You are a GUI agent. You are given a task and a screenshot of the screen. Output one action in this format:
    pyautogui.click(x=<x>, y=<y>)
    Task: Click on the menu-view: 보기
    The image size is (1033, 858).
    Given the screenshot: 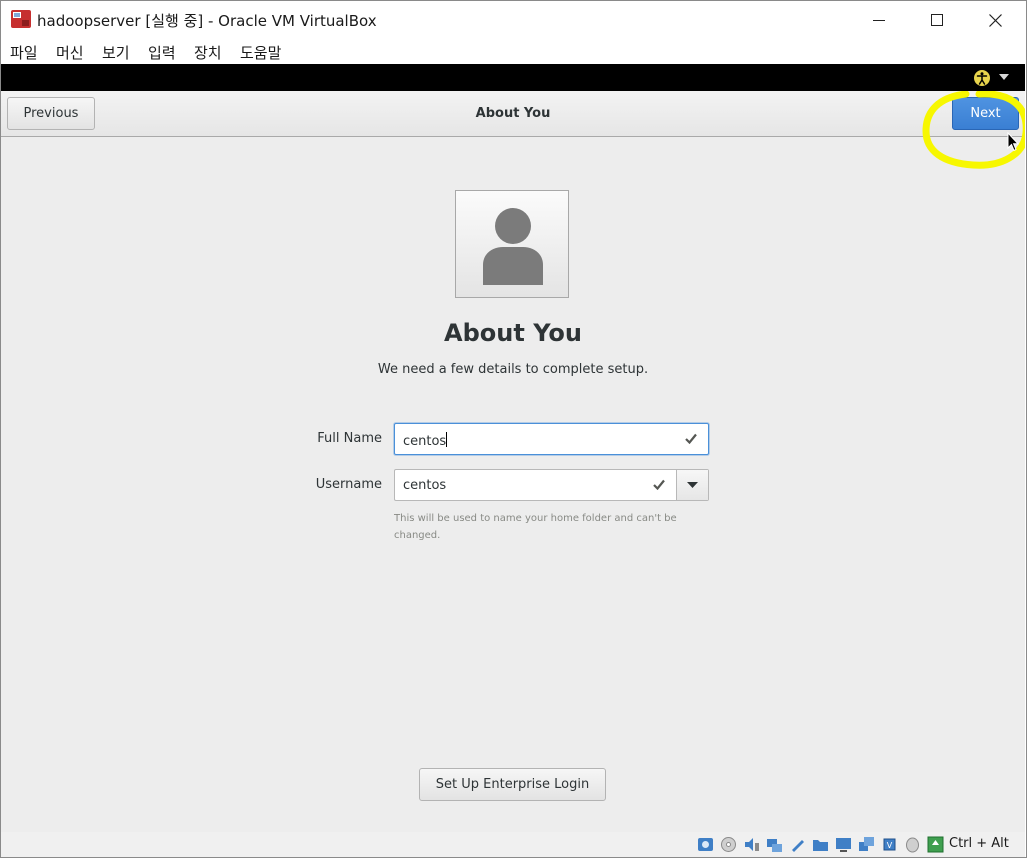 What is the action you would take?
    pyautogui.click(x=116, y=52)
    